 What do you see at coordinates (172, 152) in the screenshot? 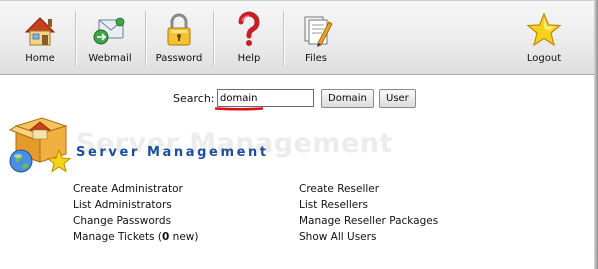
I see `section-title: Server Management` at bounding box center [172, 152].